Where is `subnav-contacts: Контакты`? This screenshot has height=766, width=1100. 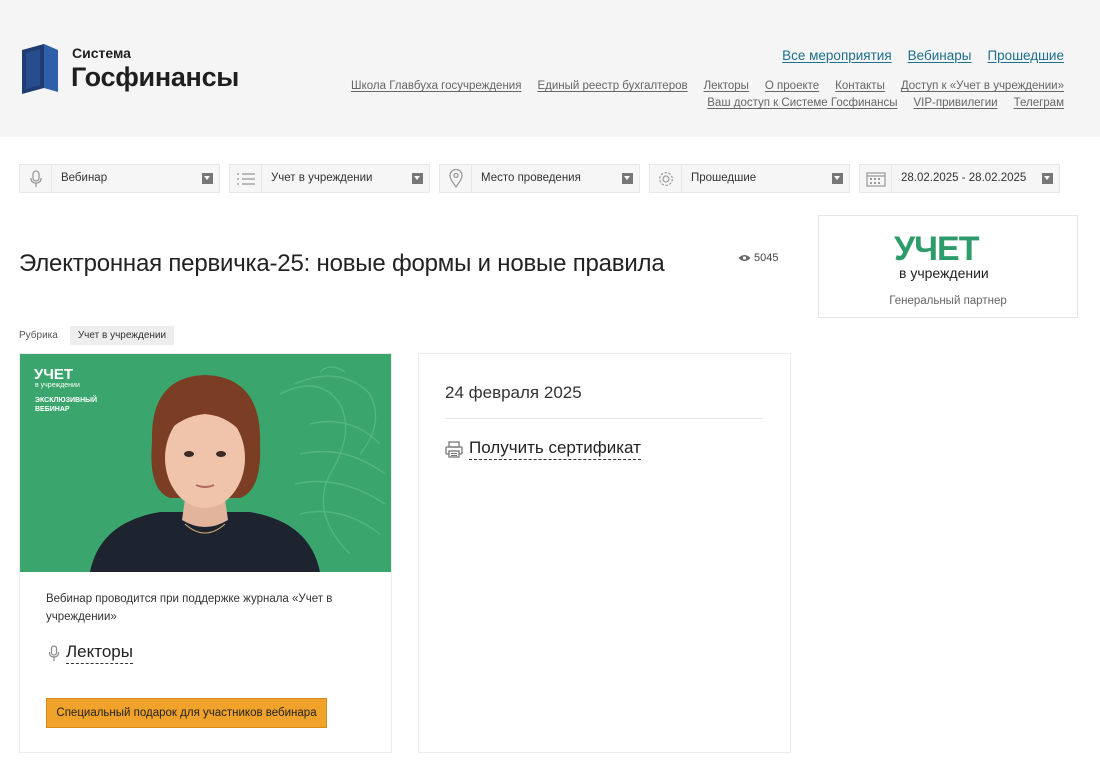 subnav-contacts: Контакты is located at coordinates (860, 86).